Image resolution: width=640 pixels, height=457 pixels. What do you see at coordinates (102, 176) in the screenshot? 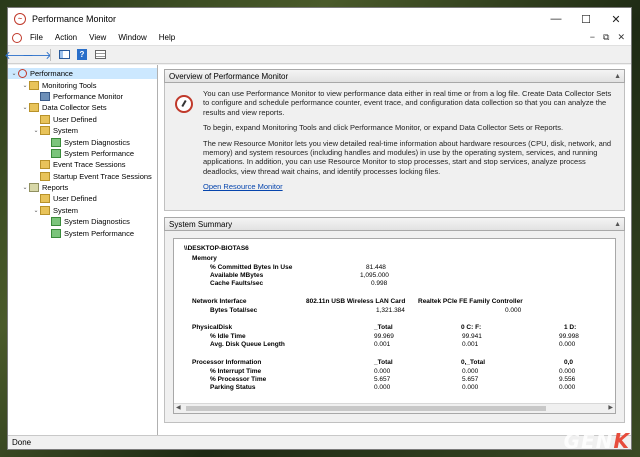
I see `tree-node-label: Startup Event Trace Sessions` at bounding box center [102, 176].